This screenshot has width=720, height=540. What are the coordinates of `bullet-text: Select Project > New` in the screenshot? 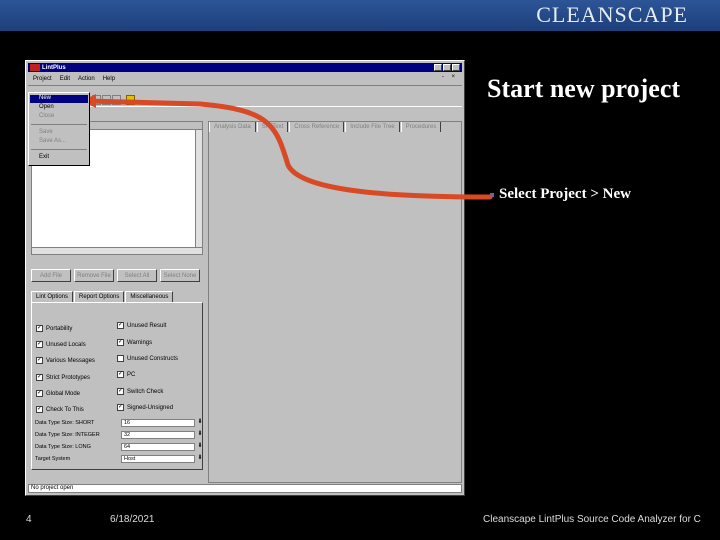 It's located at (565, 194).